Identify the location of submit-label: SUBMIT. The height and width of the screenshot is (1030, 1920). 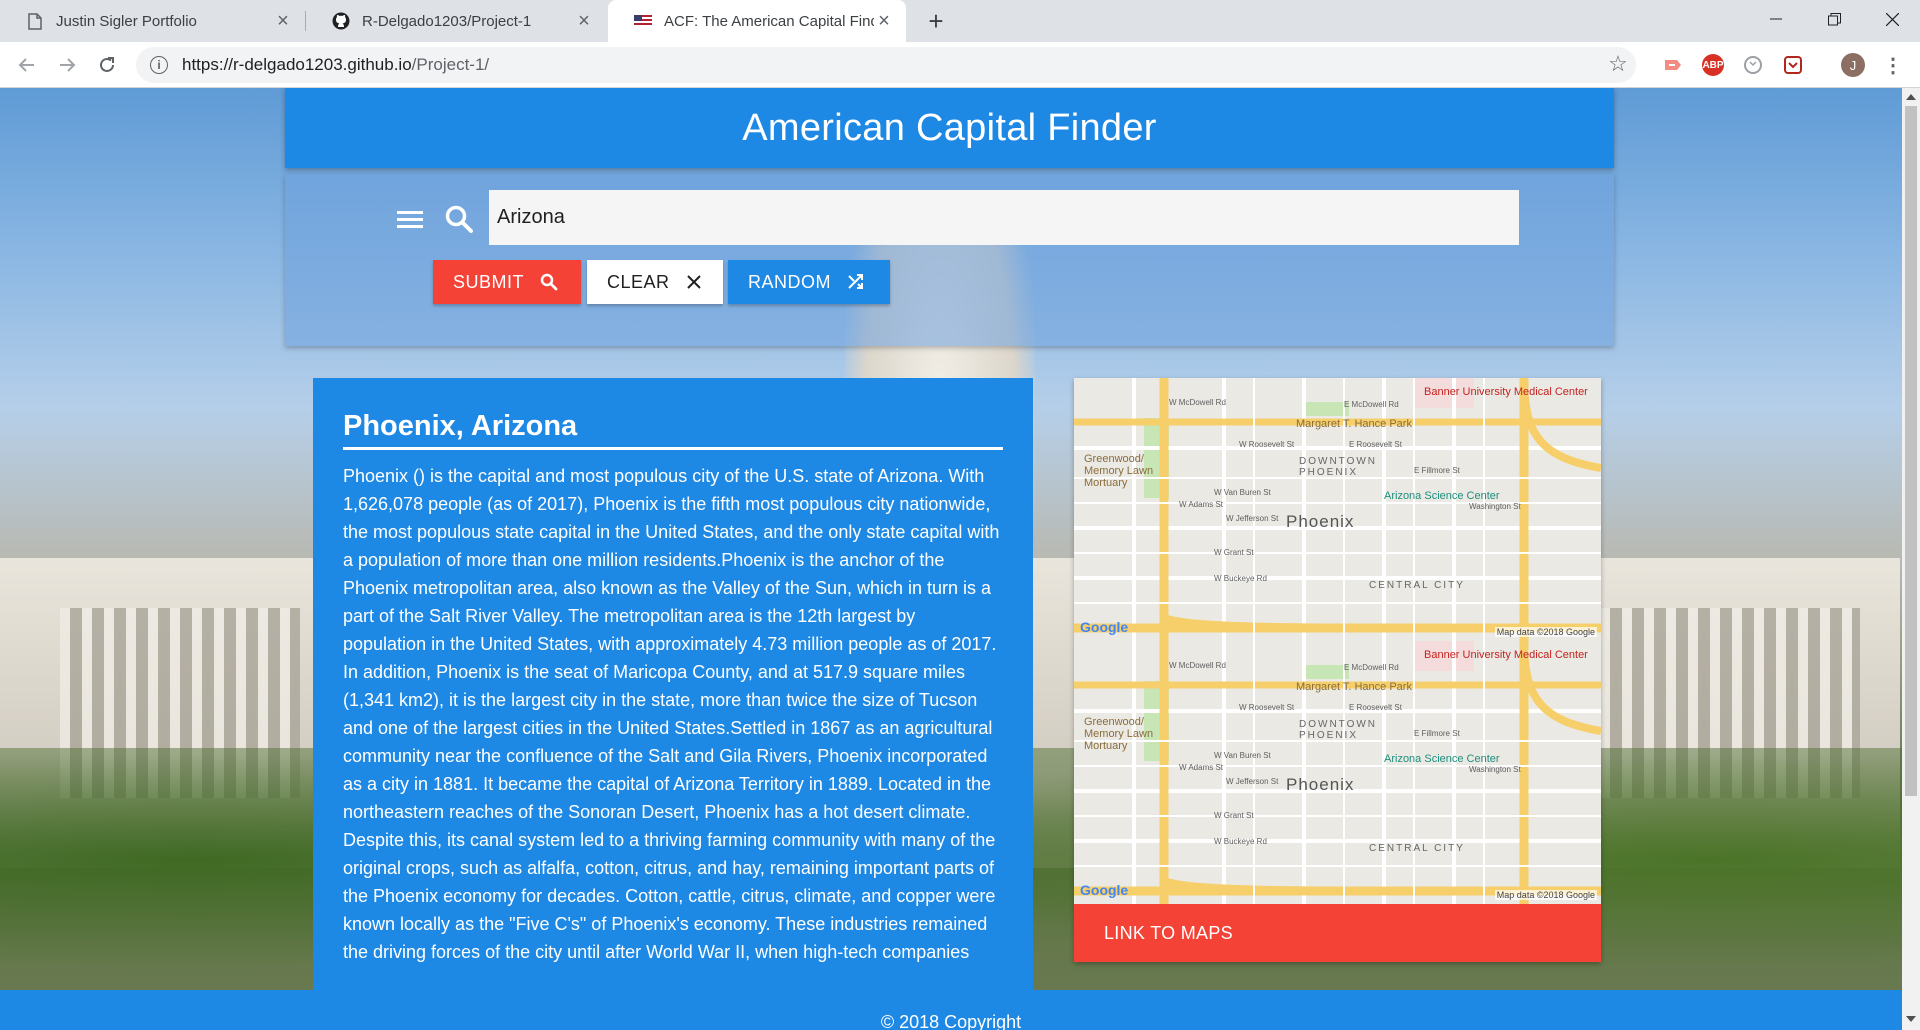
(489, 281).